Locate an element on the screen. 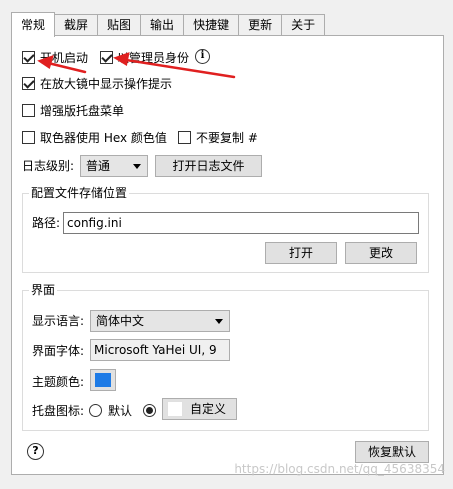 The image size is (453, 489). hex-color-label: 取色器使用 Hex 颜色值 is located at coordinates (103, 138).